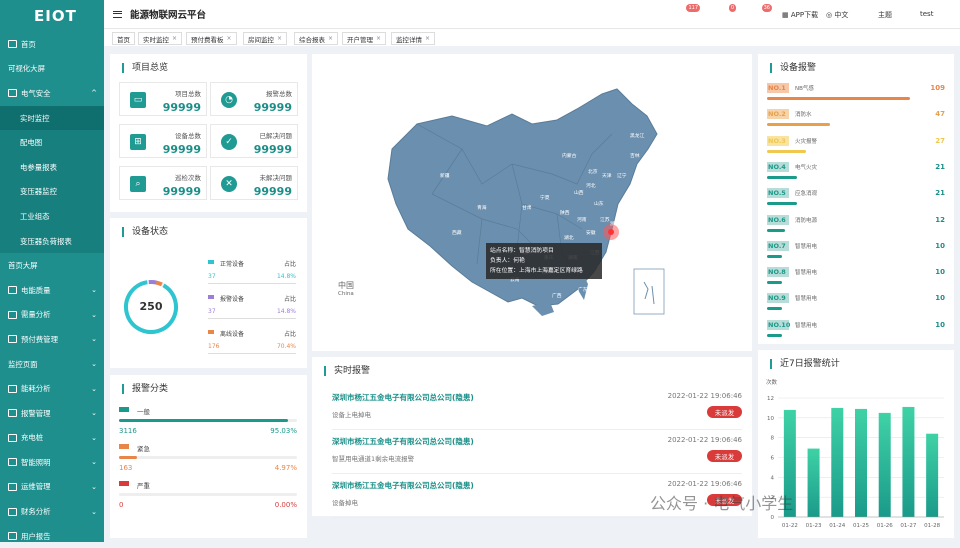  What do you see at coordinates (837, 15) in the screenshot?
I see `language-select: ◎ 中文` at bounding box center [837, 15].